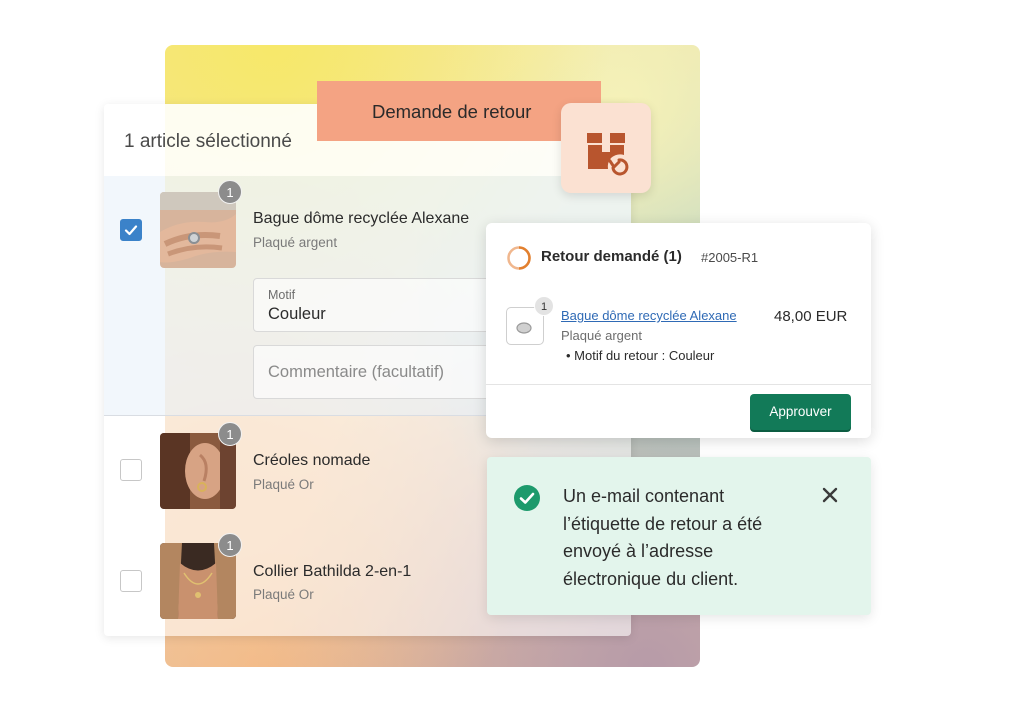 The image size is (1024, 704). Describe the element at coordinates (282, 295) in the screenshot. I see `reason-label: Motif` at that location.